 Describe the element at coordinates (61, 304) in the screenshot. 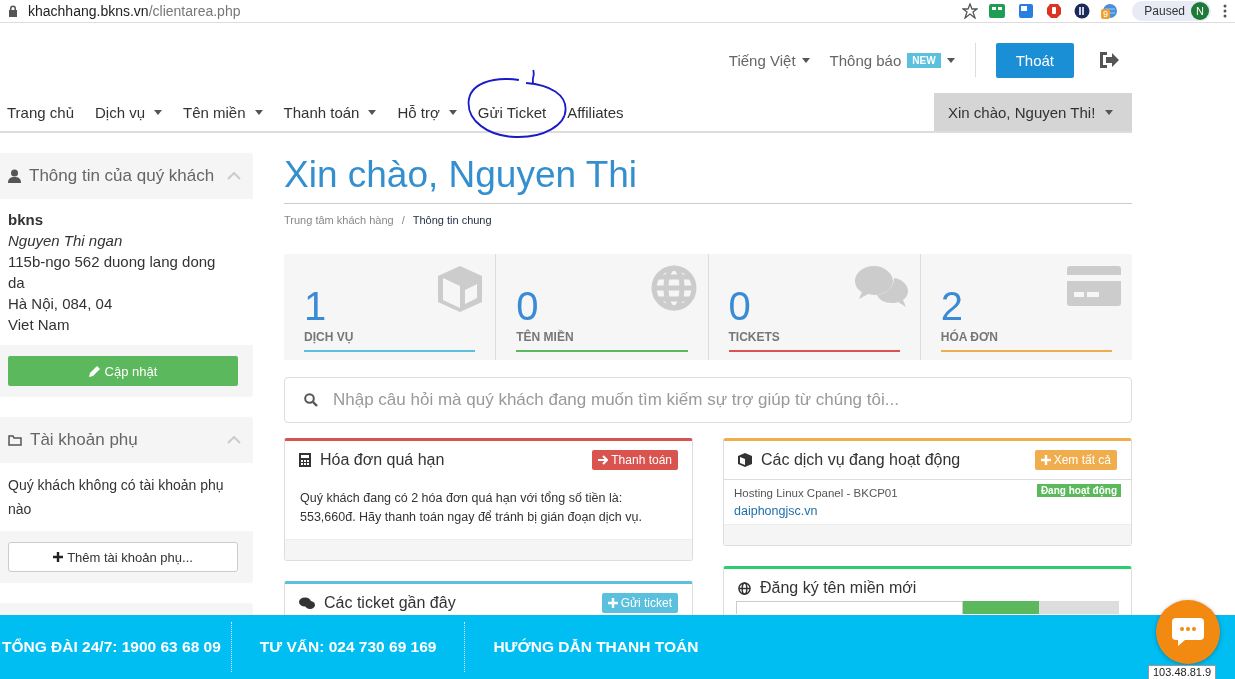

I see `address-line: Hà Nội, 084, 04` at that location.